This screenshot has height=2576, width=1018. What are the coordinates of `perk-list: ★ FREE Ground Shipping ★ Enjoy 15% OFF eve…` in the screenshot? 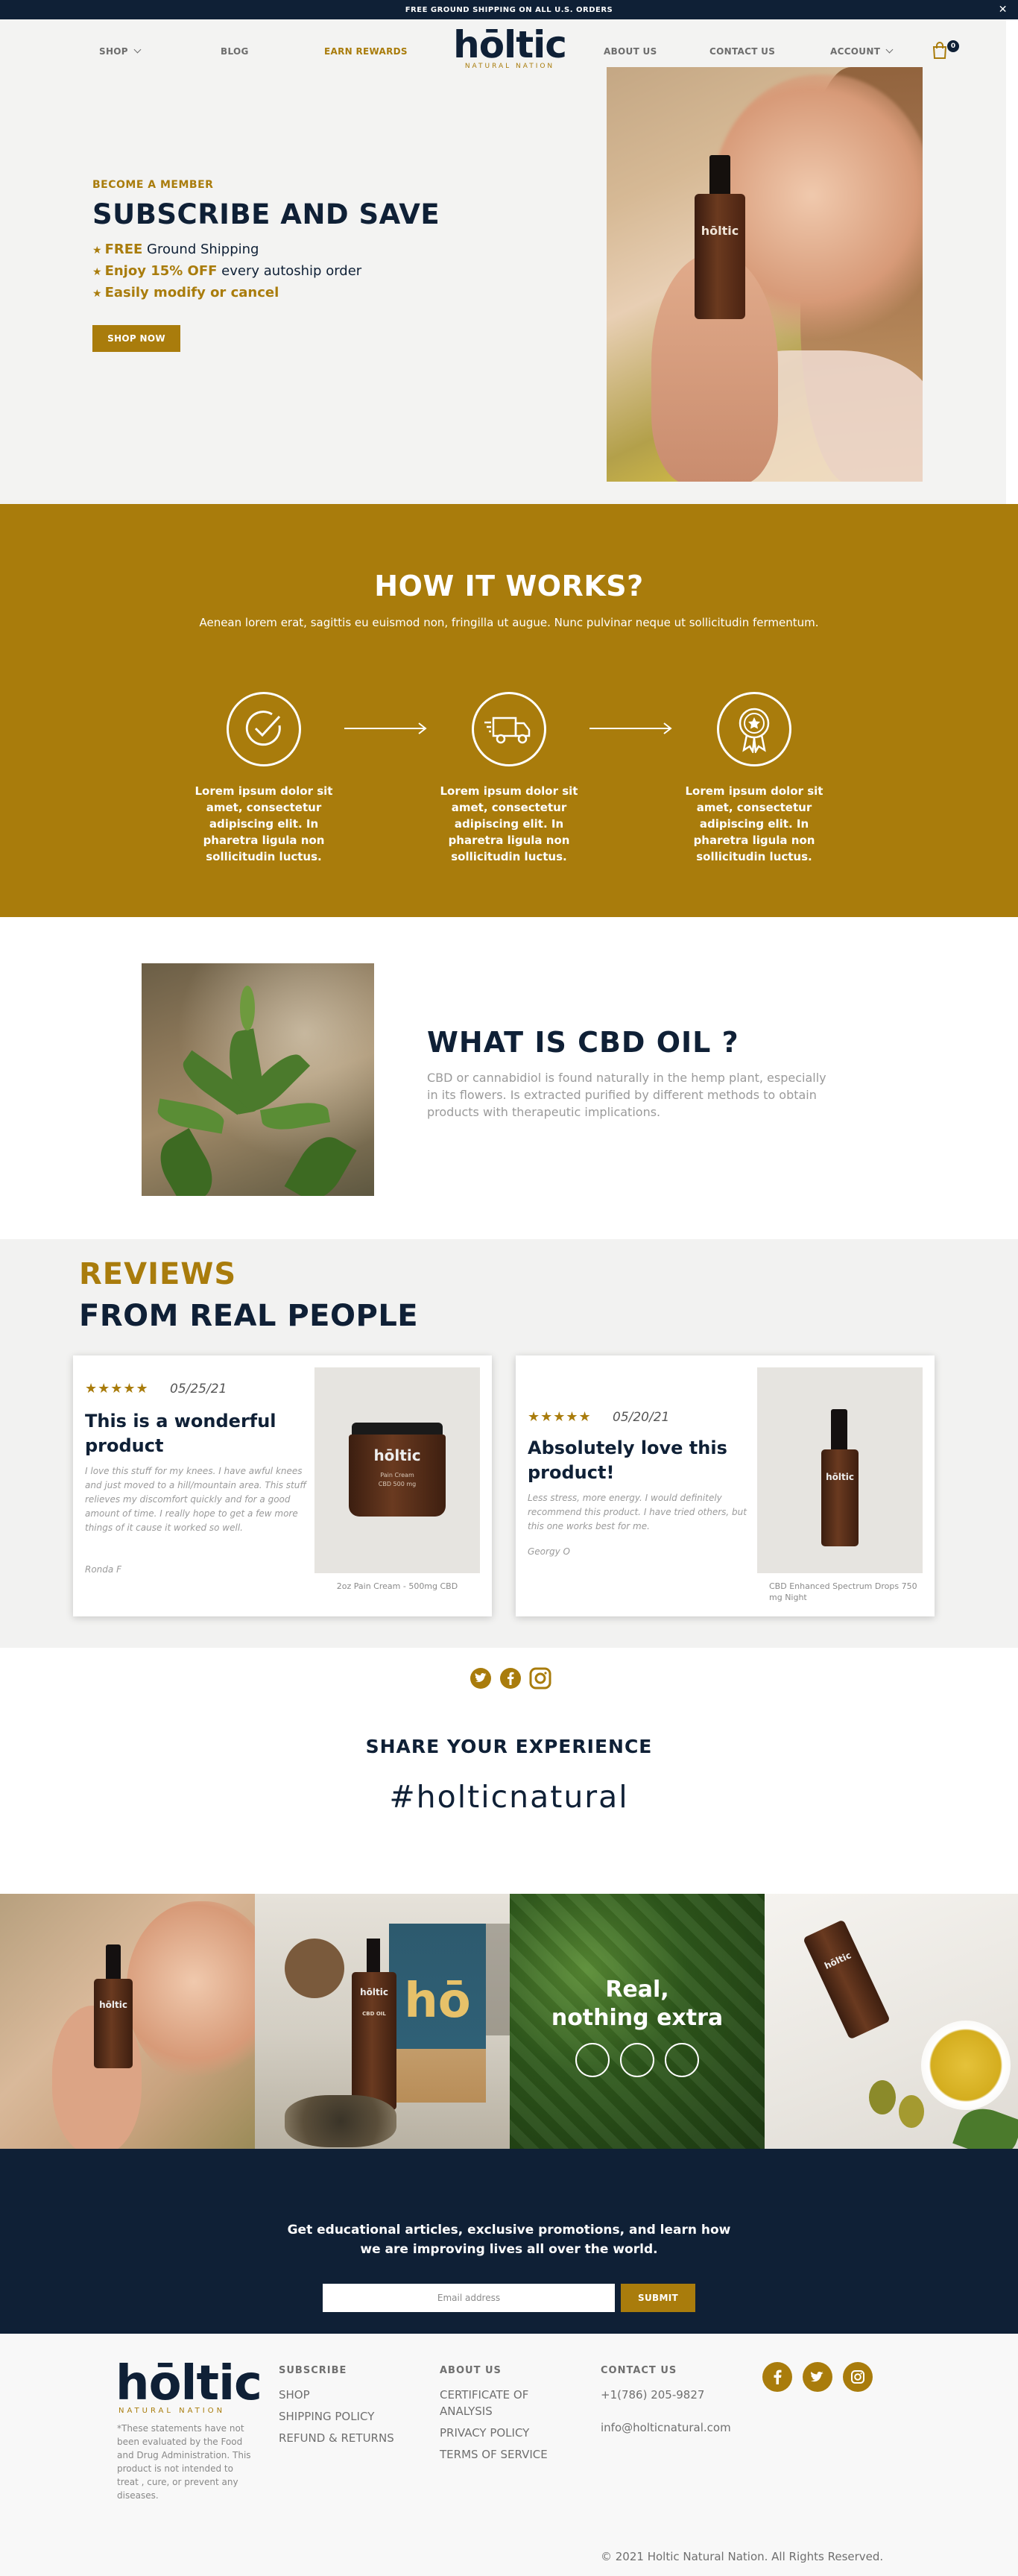 It's located at (301, 271).